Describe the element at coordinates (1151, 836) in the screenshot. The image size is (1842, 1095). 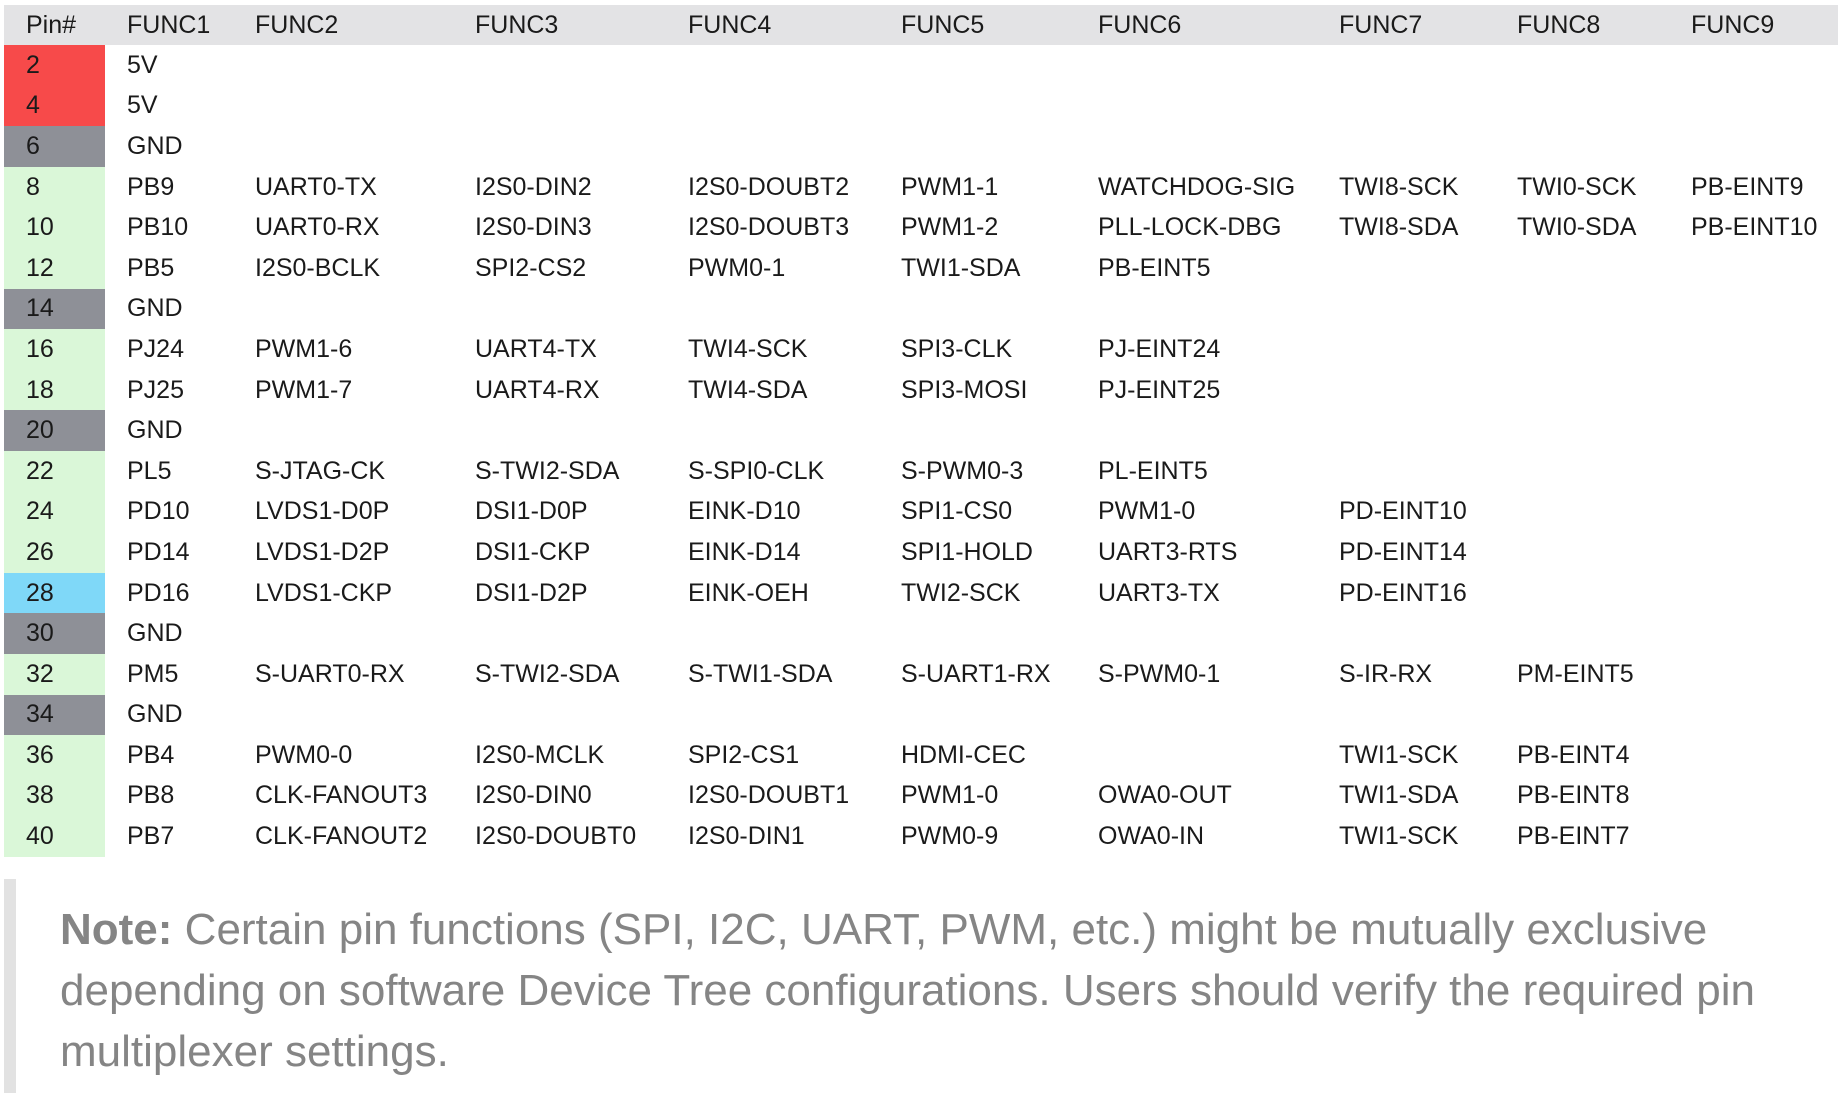
I see `function-cell: OWA0-IN` at that location.